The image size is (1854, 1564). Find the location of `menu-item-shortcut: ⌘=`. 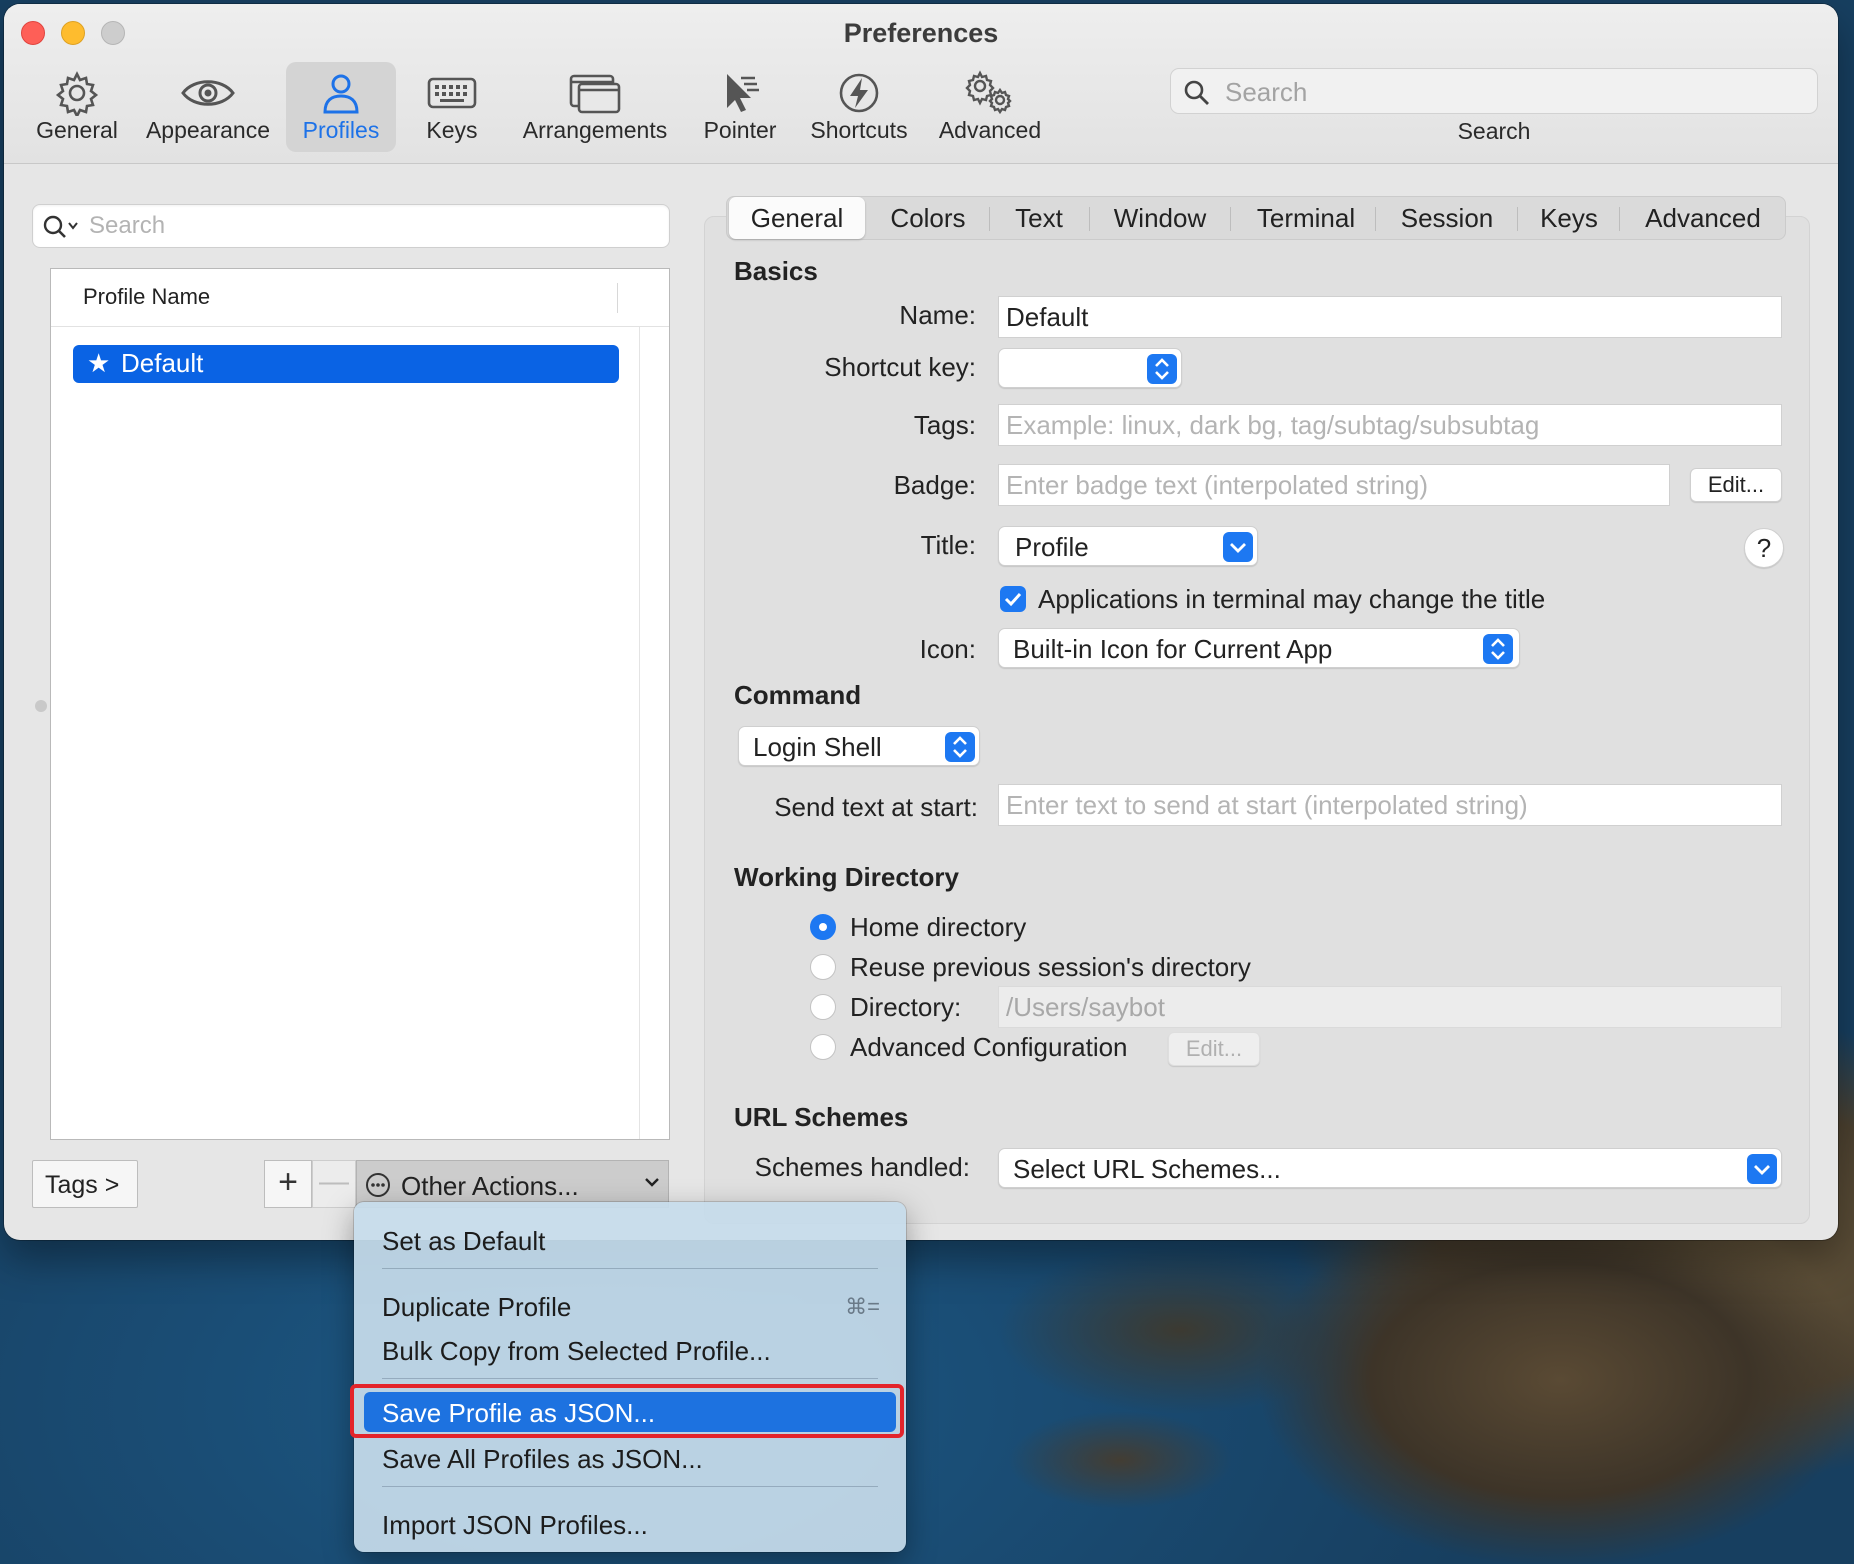

menu-item-shortcut: ⌘= is located at coordinates (862, 1306).